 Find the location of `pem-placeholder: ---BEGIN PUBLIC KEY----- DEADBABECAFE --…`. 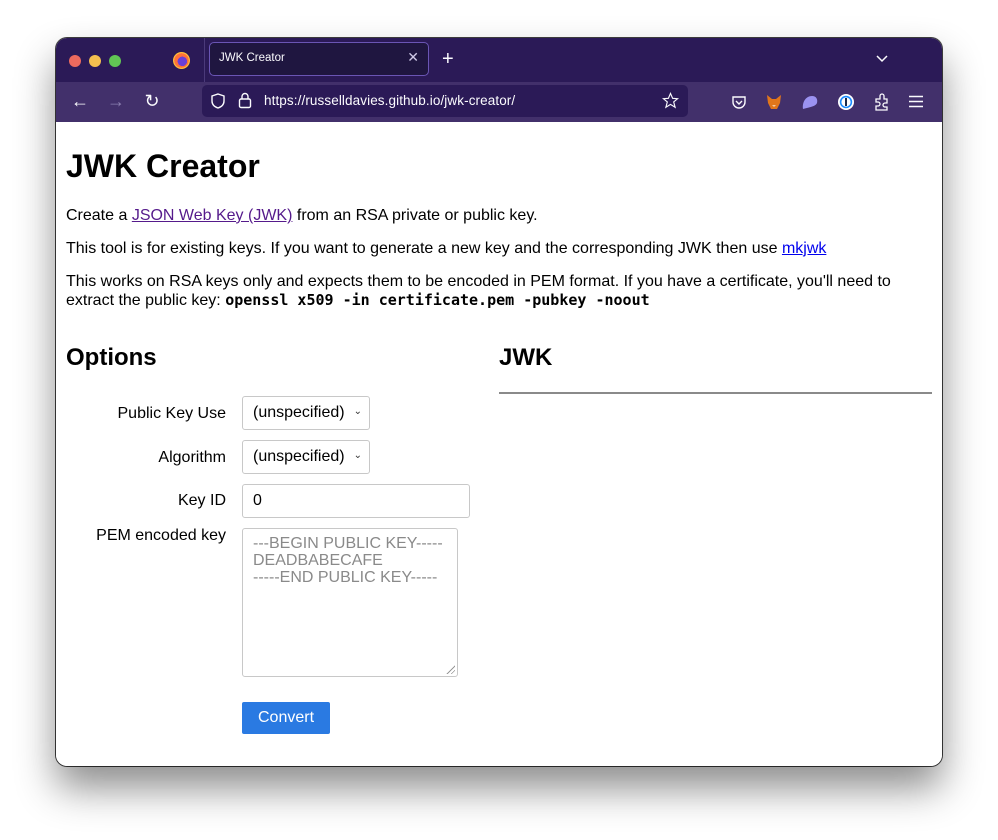

pem-placeholder: ---BEGIN PUBLIC KEY----- DEADBABECAFE --… is located at coordinates (348, 560).